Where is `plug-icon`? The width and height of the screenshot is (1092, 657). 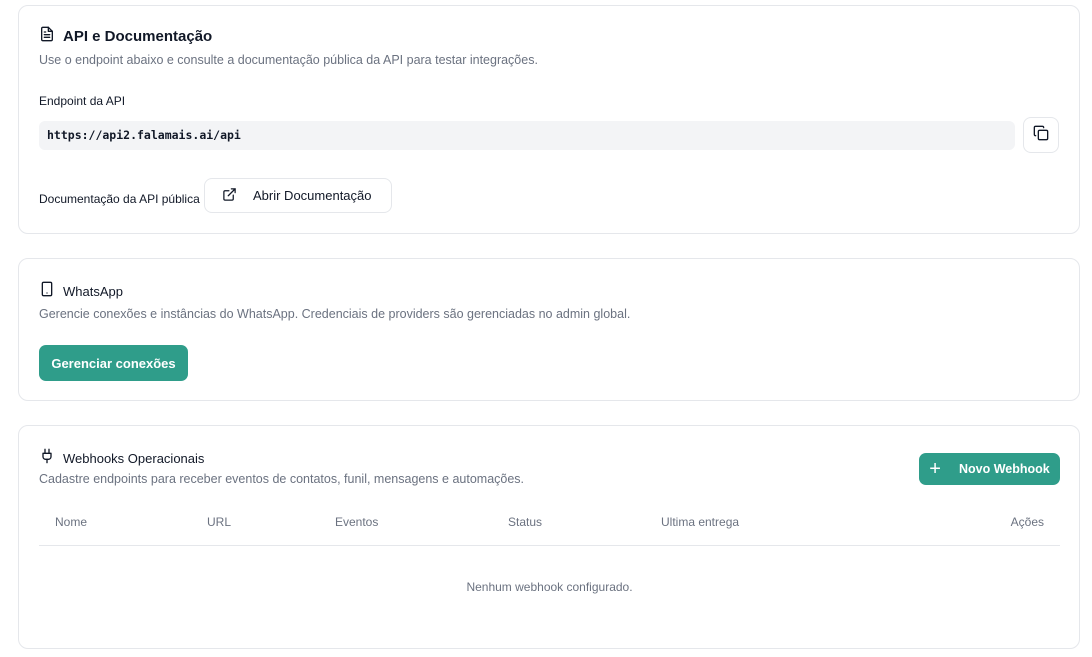
plug-icon is located at coordinates (47, 458).